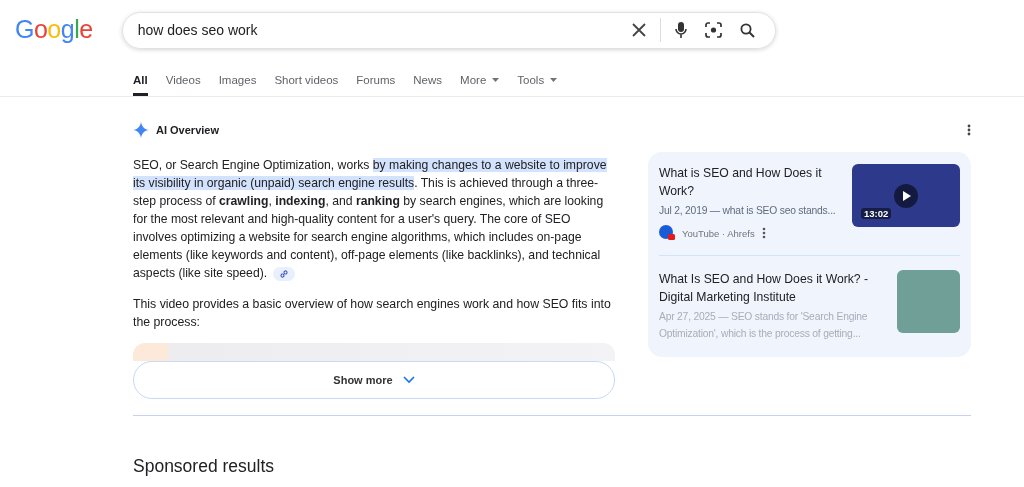 The width and height of the screenshot is (1024, 487). Describe the element at coordinates (680, 30) in the screenshot. I see `microphone-icon` at that location.